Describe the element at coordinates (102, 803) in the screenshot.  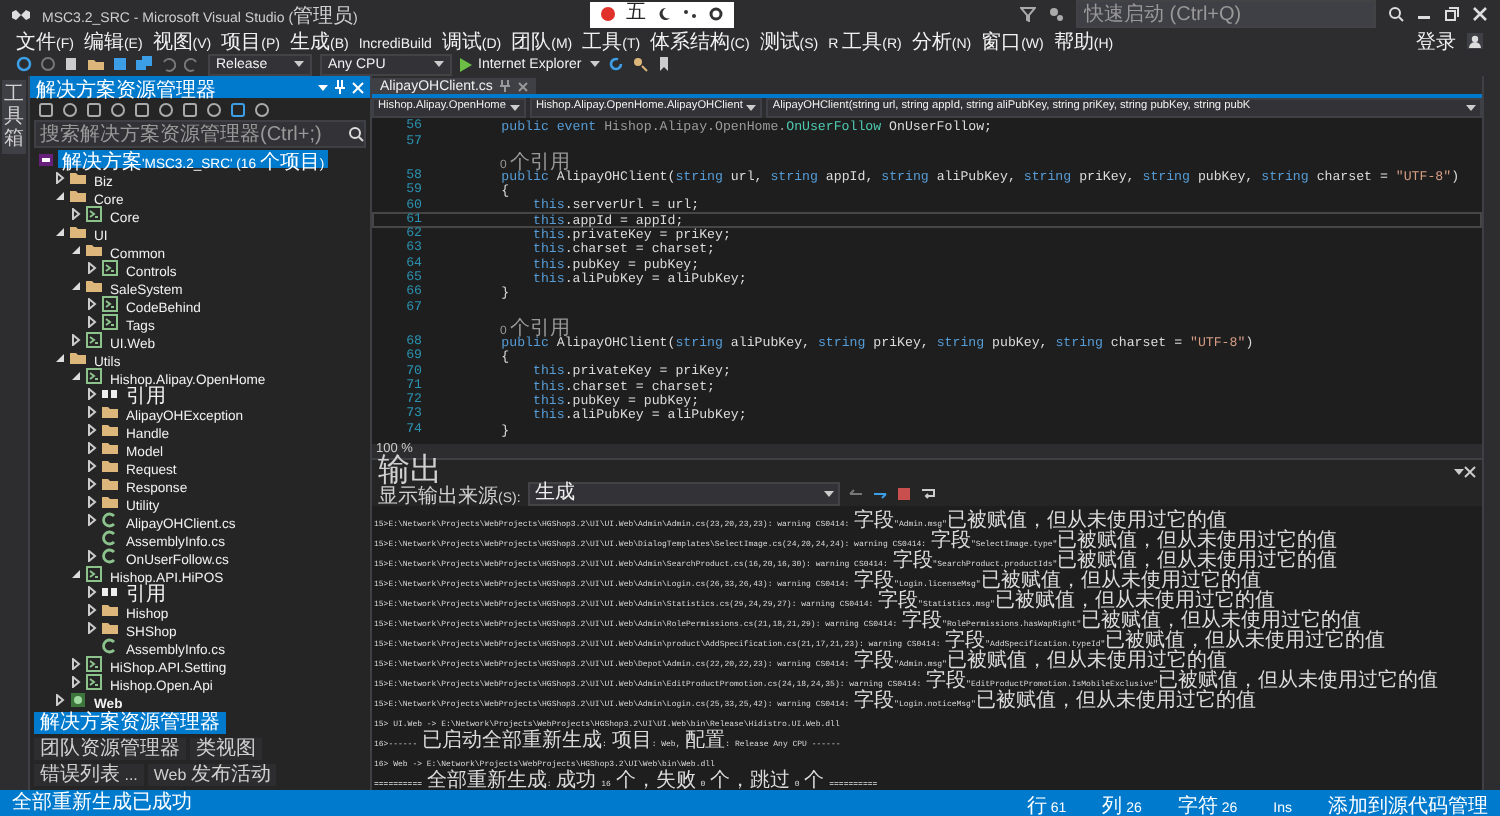
I see `status-message: 全部重新生成已成功` at that location.